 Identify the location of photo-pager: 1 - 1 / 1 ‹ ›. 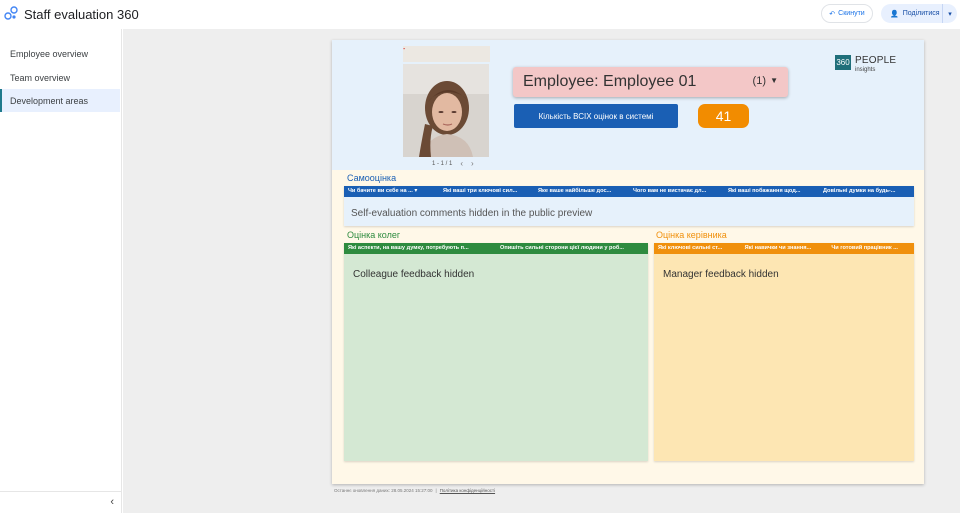
(453, 163).